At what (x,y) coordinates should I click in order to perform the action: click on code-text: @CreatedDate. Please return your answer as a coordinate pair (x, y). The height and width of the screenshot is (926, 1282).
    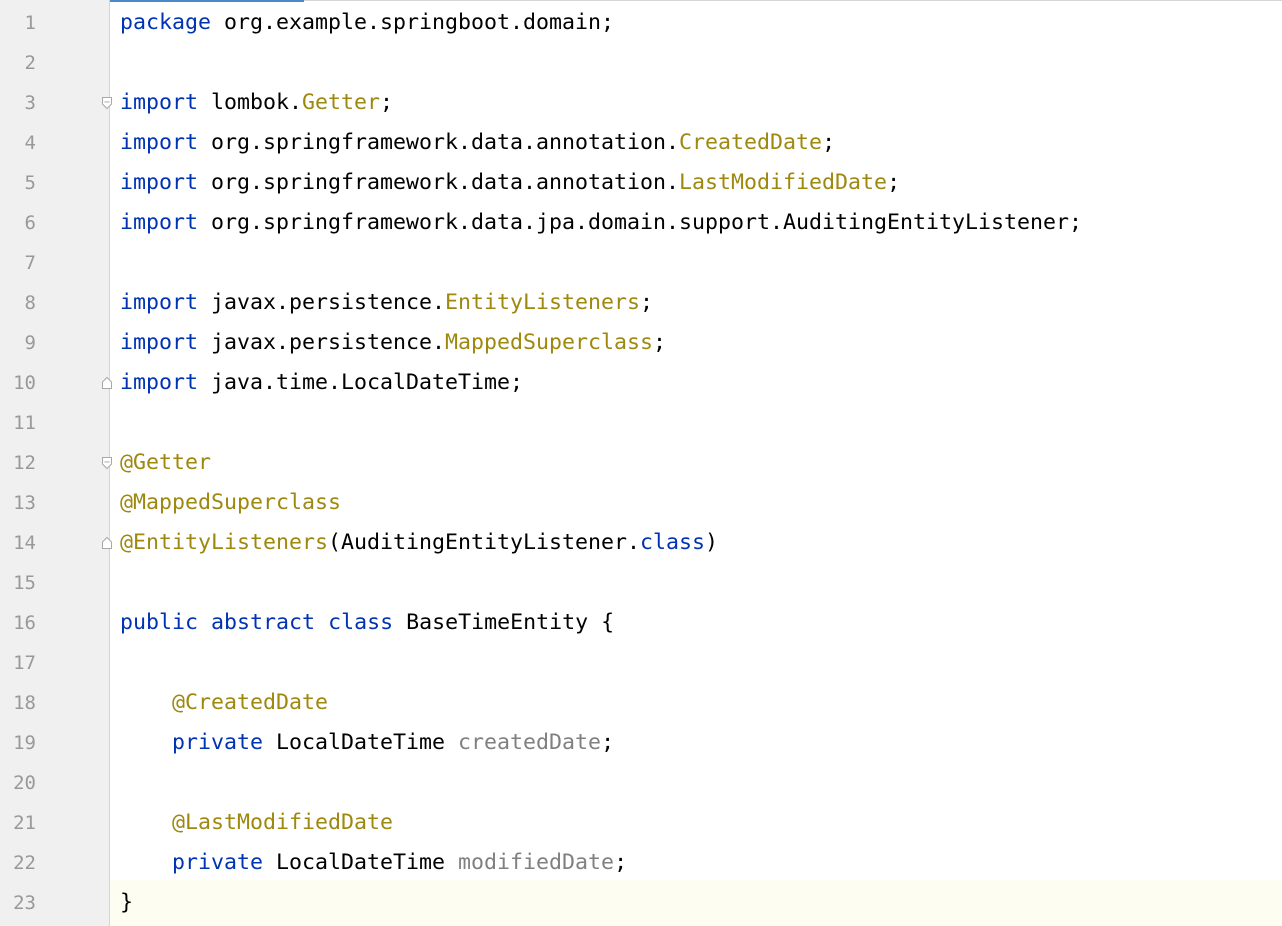
    Looking at the image, I should click on (224, 703).